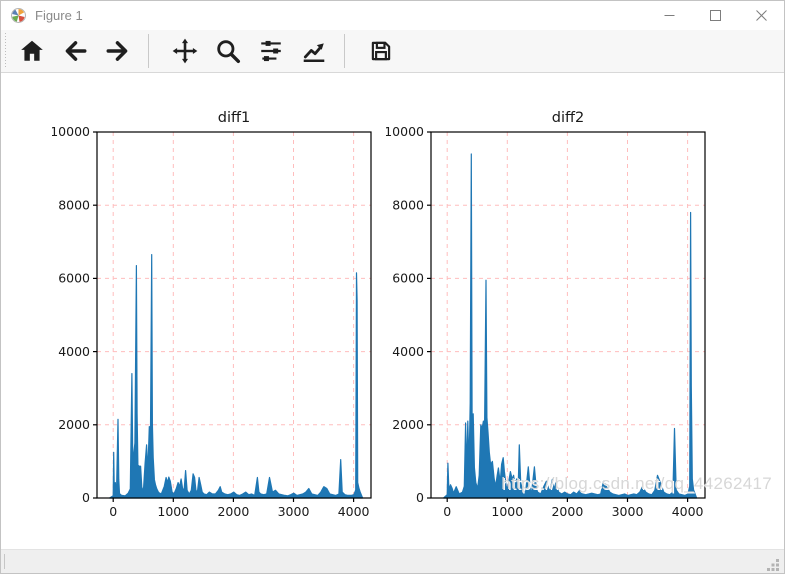 The image size is (785, 574). I want to click on window-controls, so click(715, 15).